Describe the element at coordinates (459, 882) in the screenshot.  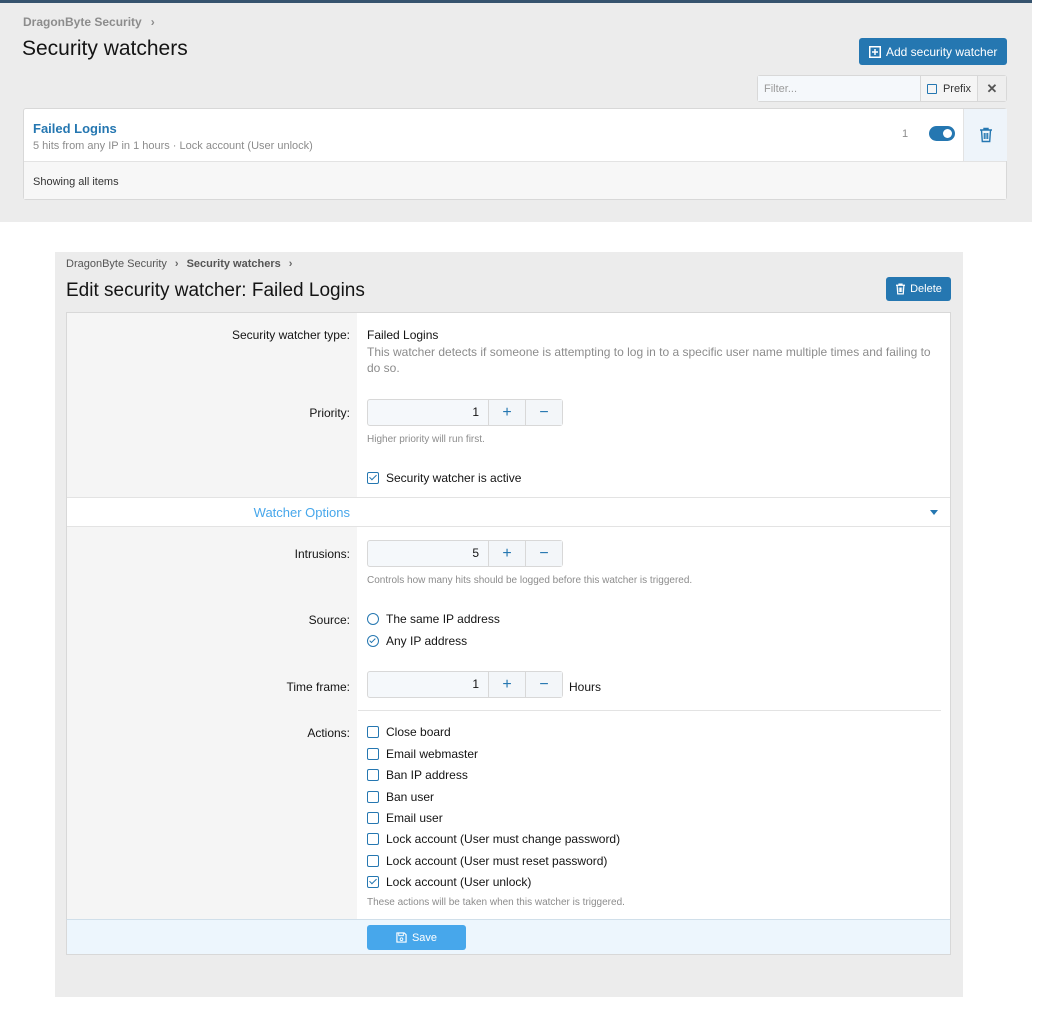
I see `action-label: Lock account (User unlock)` at that location.